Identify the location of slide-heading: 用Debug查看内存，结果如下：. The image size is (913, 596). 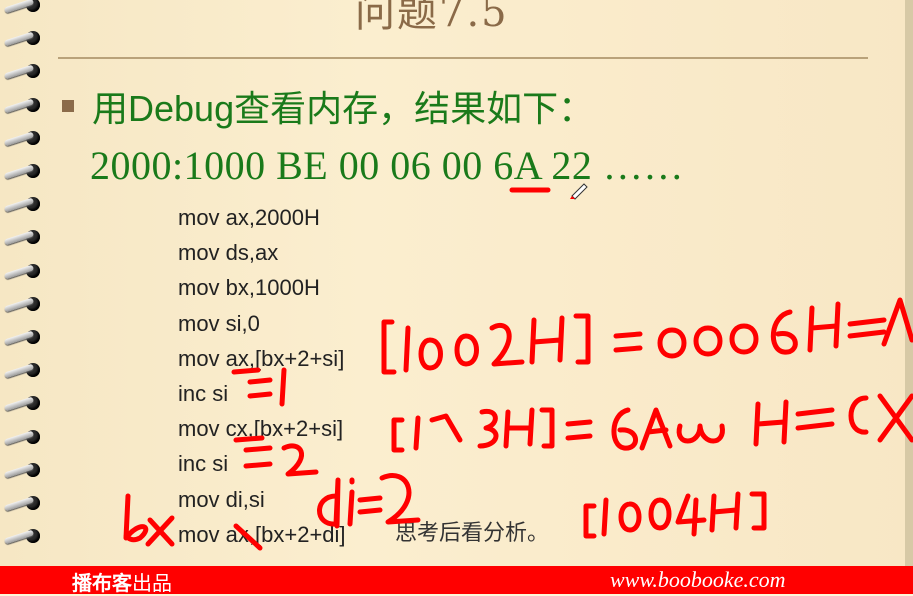
(343, 108).